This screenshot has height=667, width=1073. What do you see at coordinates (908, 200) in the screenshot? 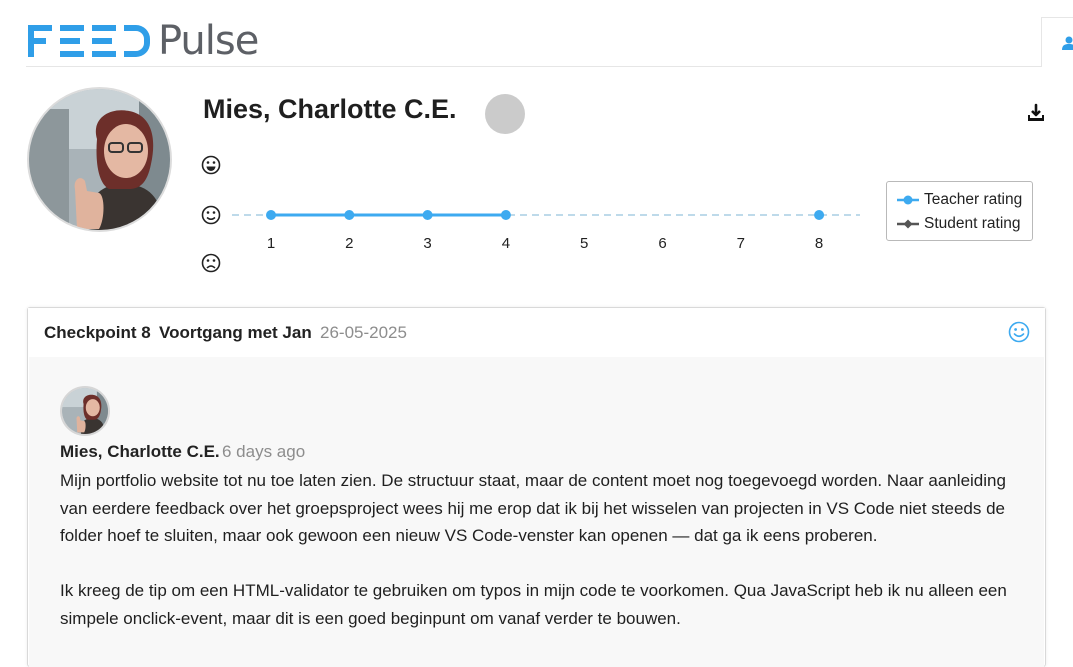
I see `teacher-rating-marker` at bounding box center [908, 200].